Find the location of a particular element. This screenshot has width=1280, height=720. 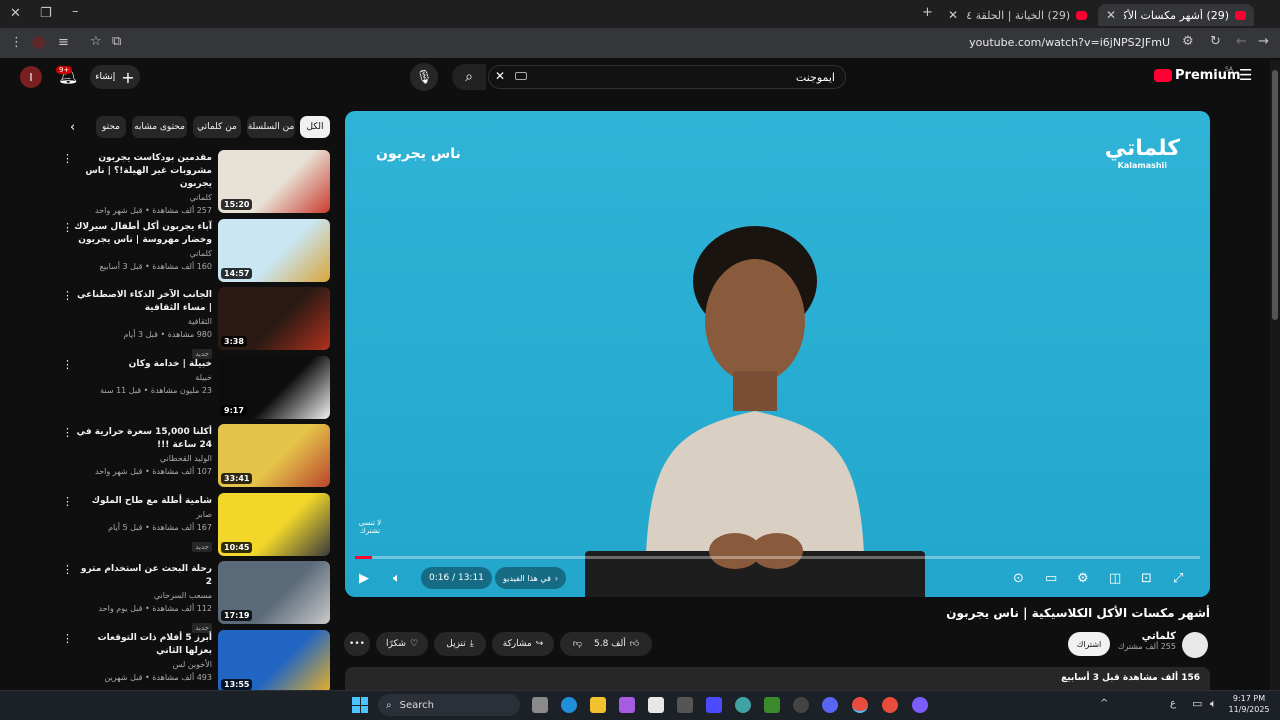

channel-avatar is located at coordinates (1195, 645).